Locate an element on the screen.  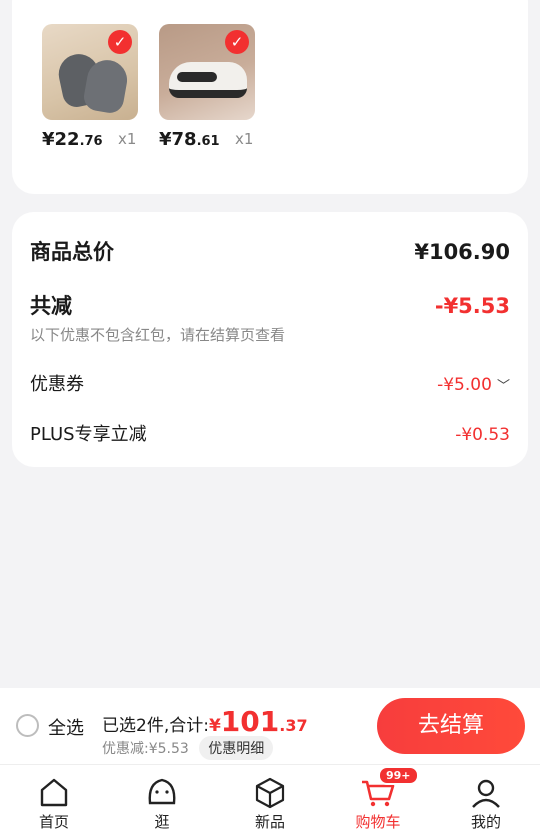
profile-icon is located at coordinates (486, 793).